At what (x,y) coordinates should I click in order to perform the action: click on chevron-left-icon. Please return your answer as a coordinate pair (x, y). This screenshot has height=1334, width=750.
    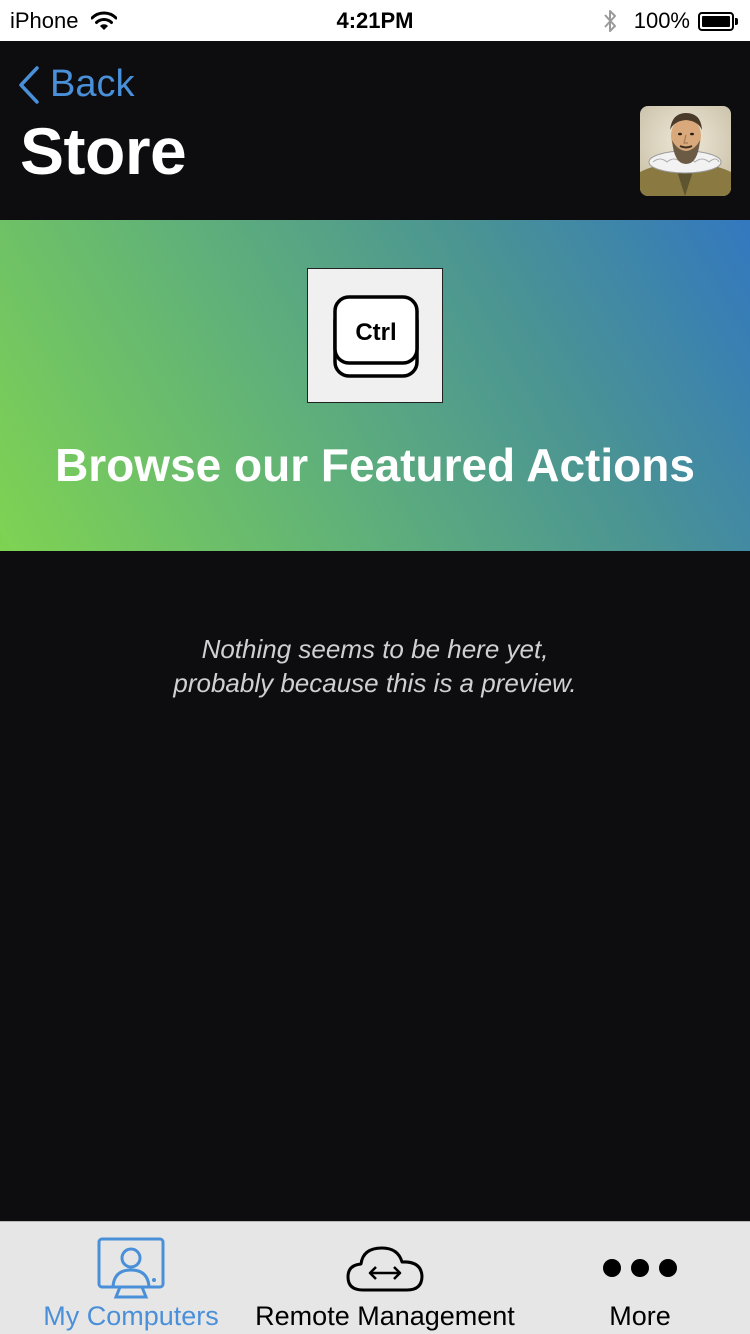
    Looking at the image, I should click on (29, 84).